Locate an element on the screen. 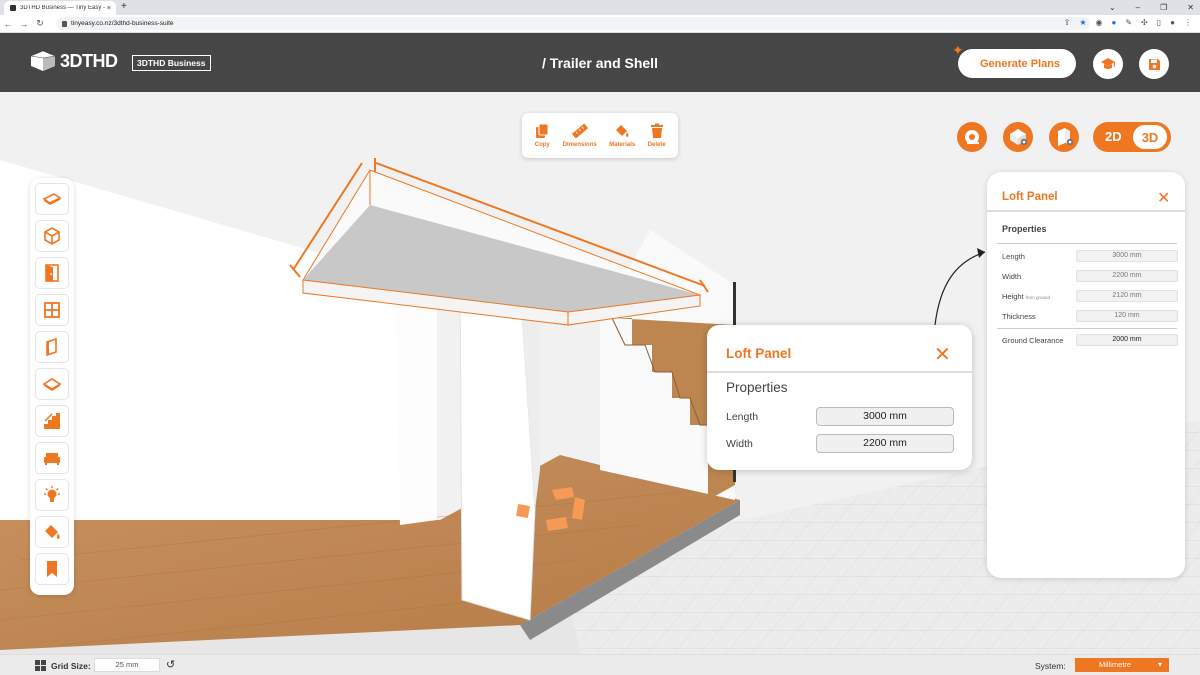 Image resolution: width=1200 pixels, height=675 pixels. pen-icon: ✎ is located at coordinates (1128, 22).